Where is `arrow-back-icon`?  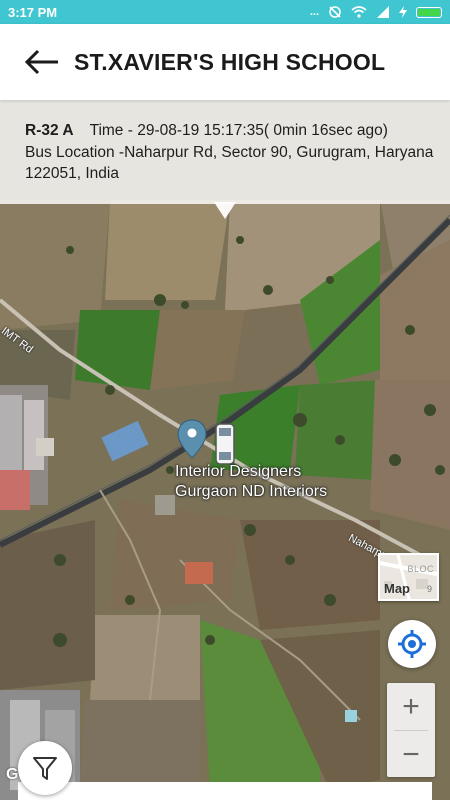
arrow-back-icon is located at coordinates (41, 62).